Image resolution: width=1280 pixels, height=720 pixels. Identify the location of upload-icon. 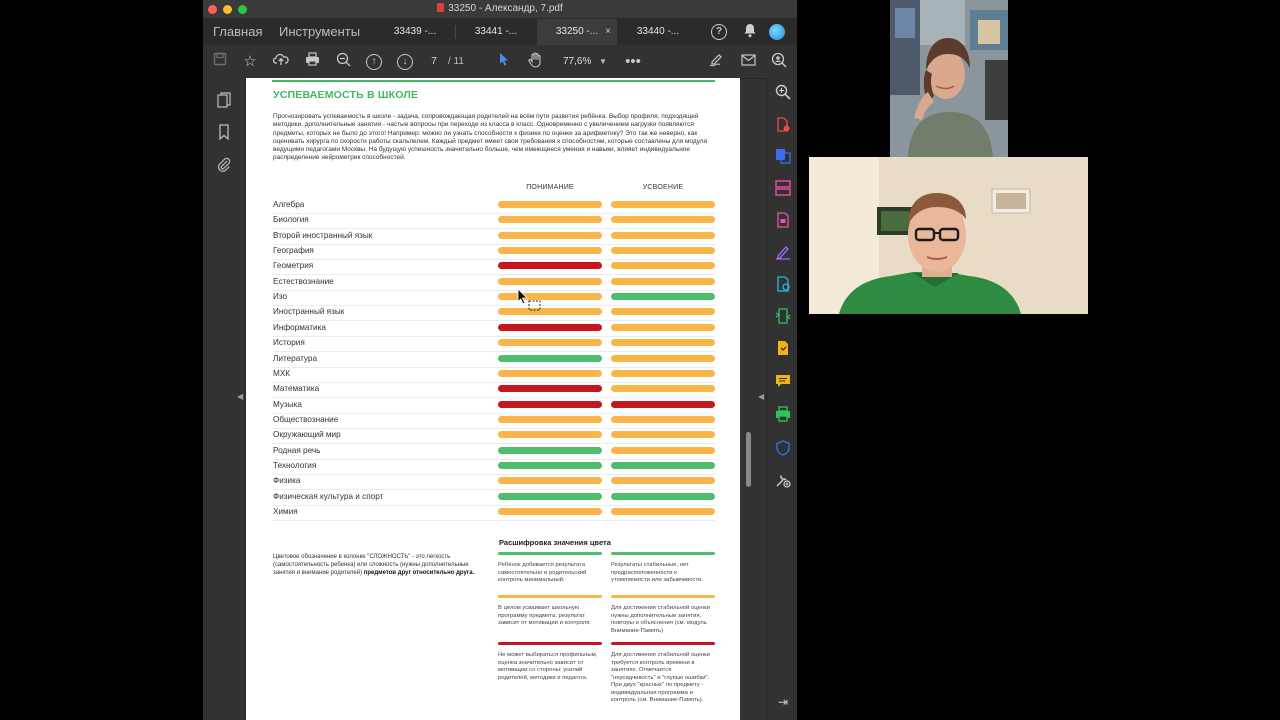
(281, 62).